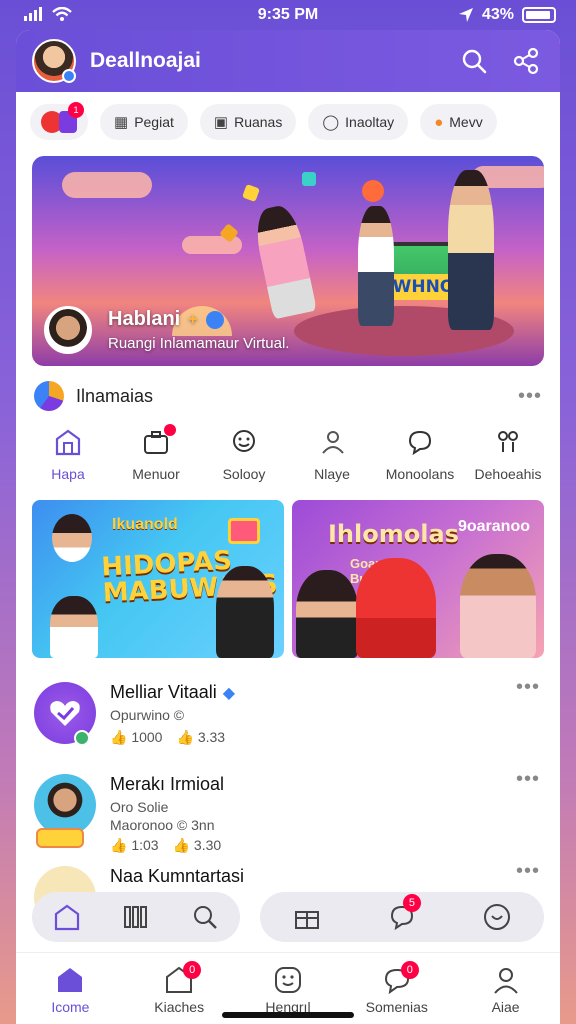 Image resolution: width=576 pixels, height=1024 pixels. I want to click on share-icon, so click(526, 61).